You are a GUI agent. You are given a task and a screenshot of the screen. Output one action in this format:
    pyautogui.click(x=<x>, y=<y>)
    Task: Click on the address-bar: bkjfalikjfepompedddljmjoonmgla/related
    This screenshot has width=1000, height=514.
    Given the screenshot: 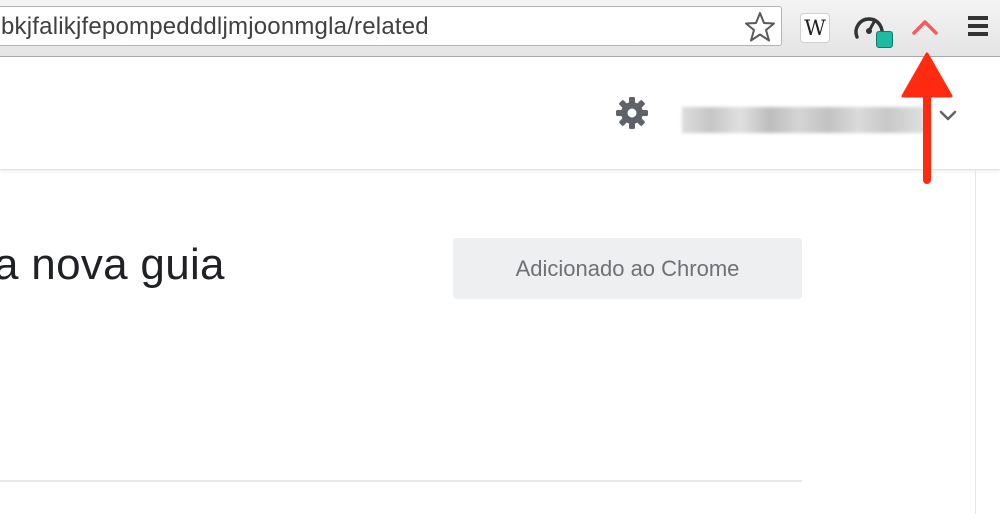 What is the action you would take?
    pyautogui.click(x=391, y=26)
    